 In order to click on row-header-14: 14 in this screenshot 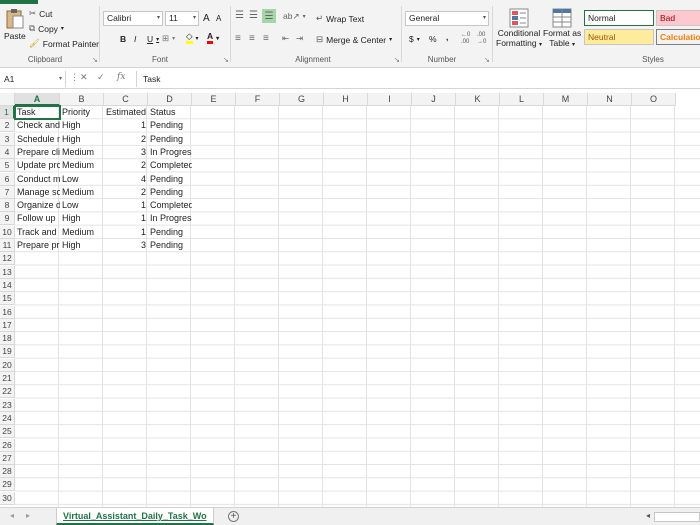, I will do `click(7, 285)`.